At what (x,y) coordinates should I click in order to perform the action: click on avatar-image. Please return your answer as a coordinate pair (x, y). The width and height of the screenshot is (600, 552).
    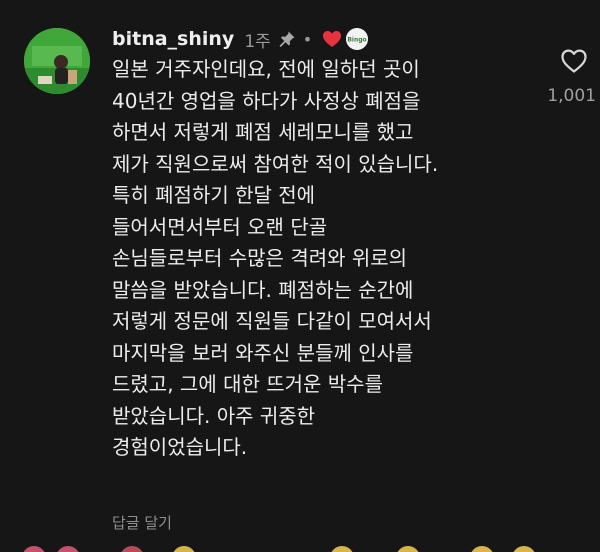
    Looking at the image, I should click on (57, 61).